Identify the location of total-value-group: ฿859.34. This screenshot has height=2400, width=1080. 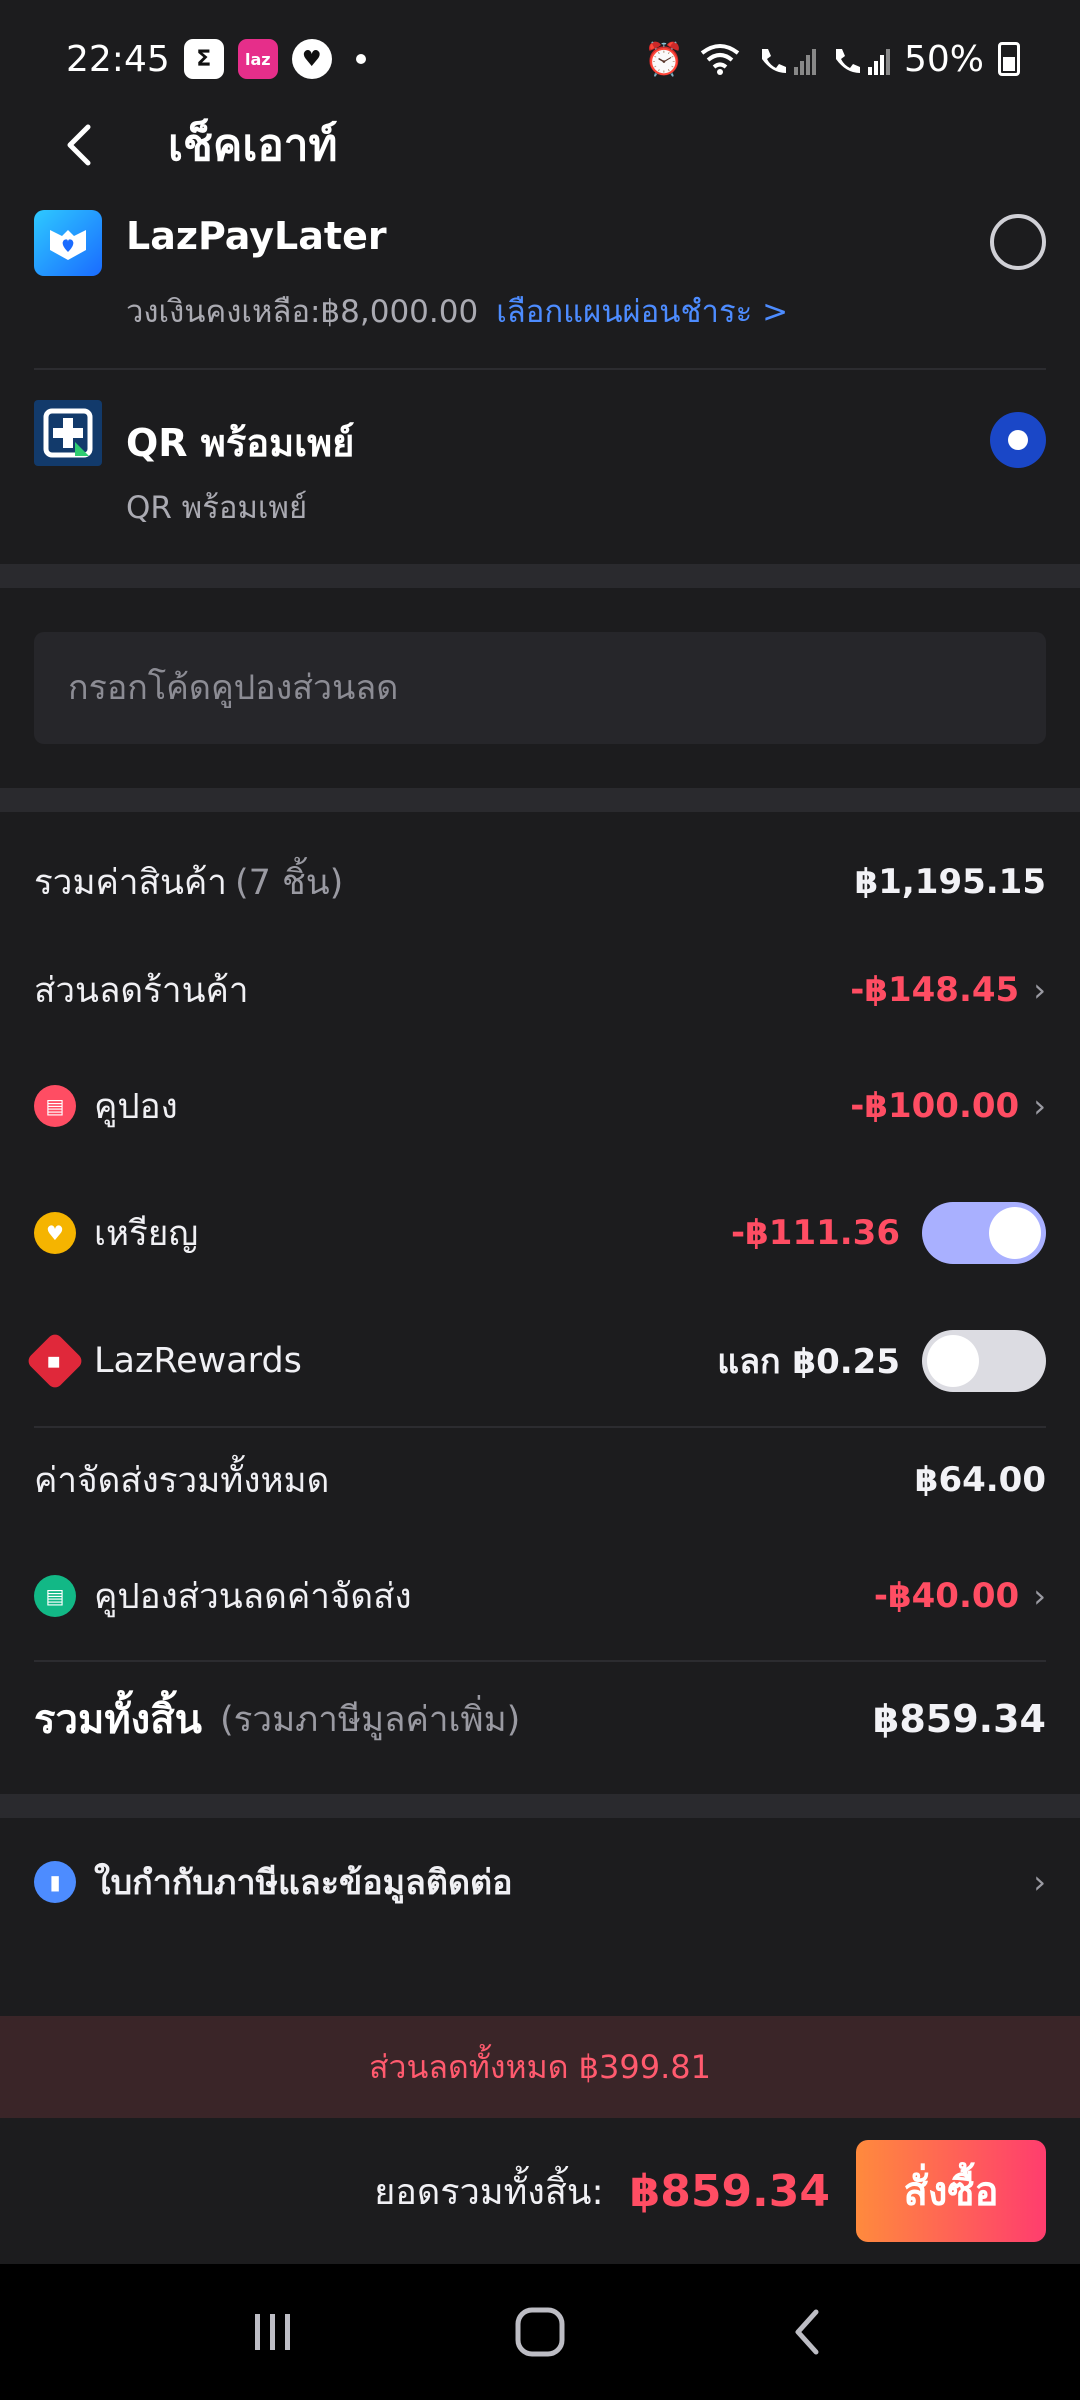
(959, 1719).